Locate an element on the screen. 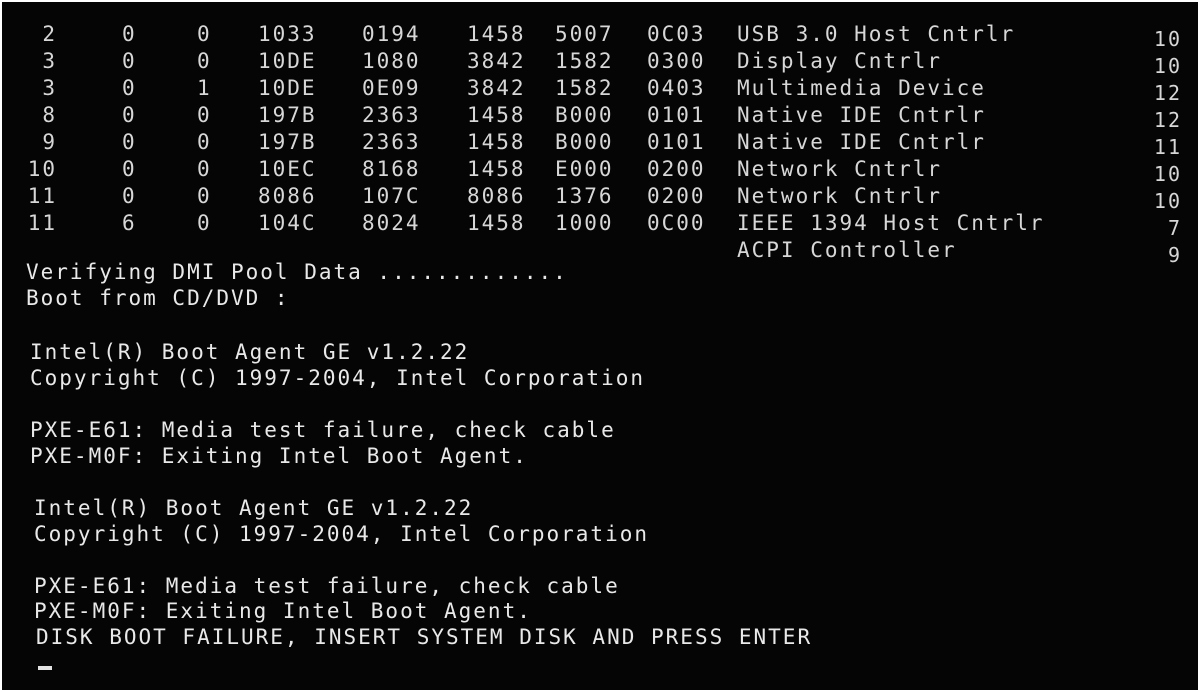  text-cursor is located at coordinates (45, 668).